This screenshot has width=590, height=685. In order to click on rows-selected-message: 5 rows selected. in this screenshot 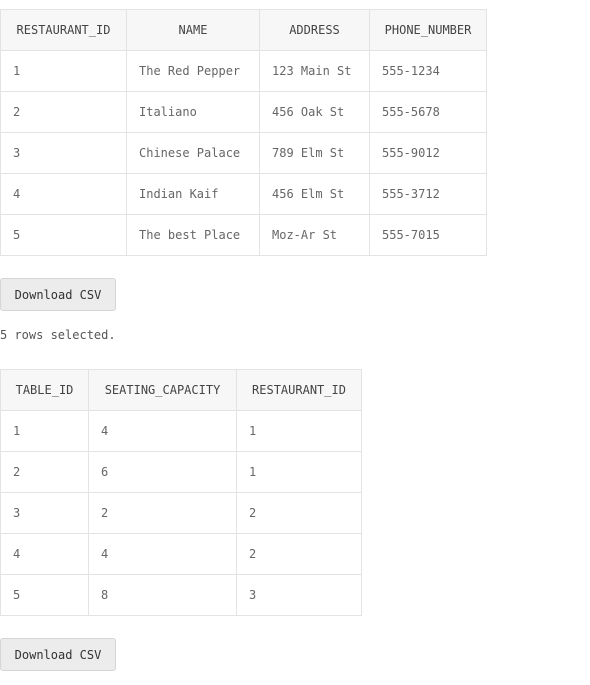, I will do `click(58, 335)`.